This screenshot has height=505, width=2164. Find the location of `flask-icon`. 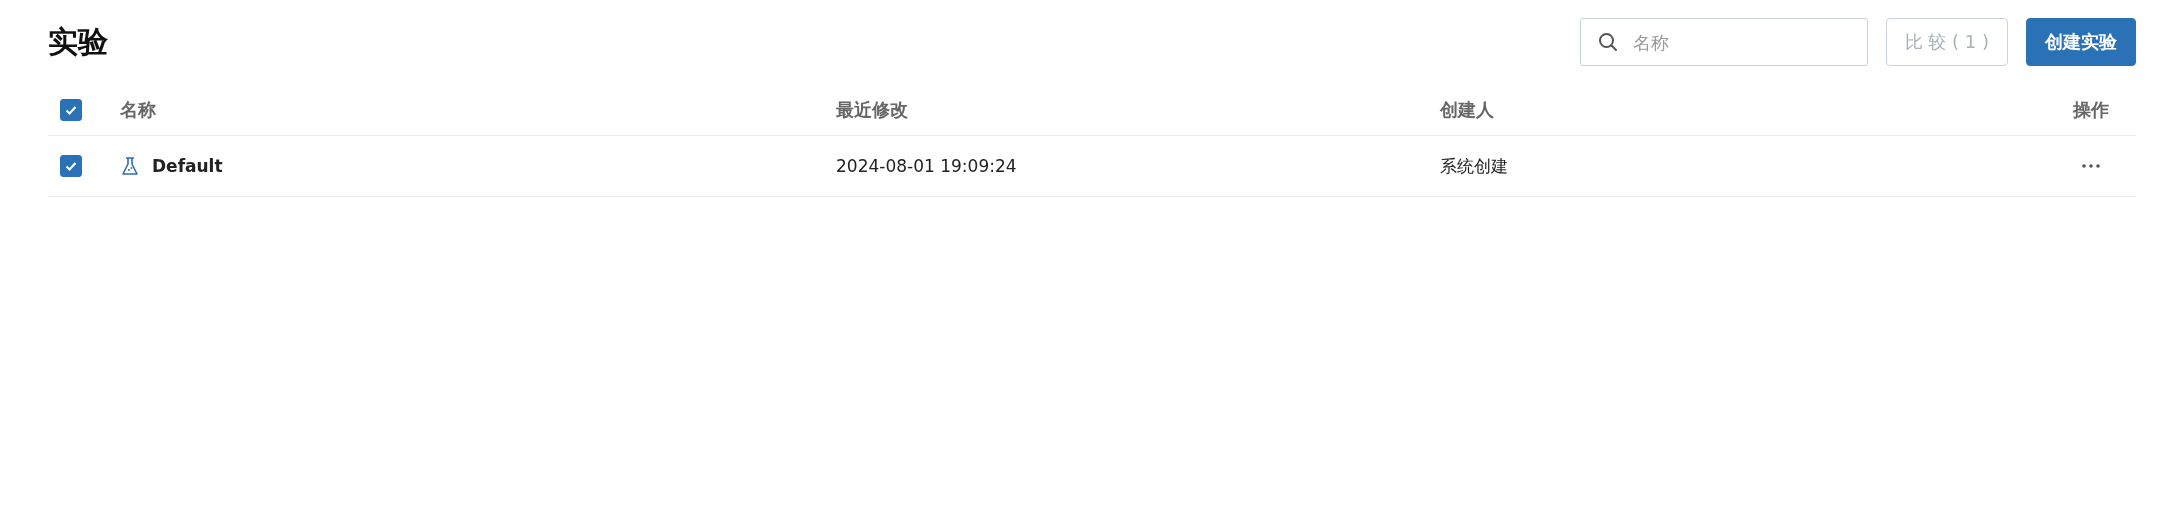

flask-icon is located at coordinates (130, 166).